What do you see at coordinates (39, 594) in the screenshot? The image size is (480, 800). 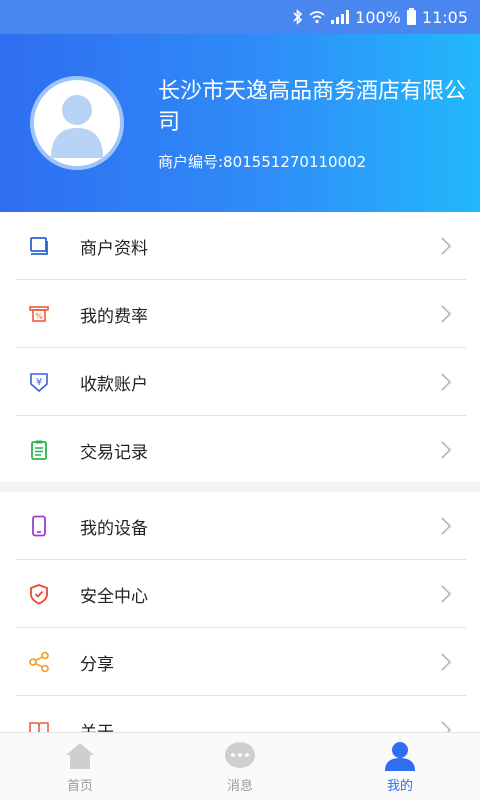 I see `shield-icon` at bounding box center [39, 594].